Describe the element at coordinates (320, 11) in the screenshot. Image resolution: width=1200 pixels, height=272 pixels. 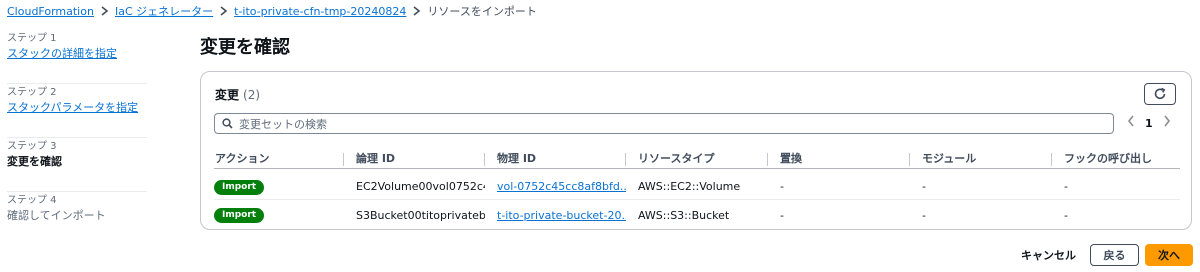
I see `breadcrumb-template: t-ito-private-cfn-tmp-20240824` at that location.